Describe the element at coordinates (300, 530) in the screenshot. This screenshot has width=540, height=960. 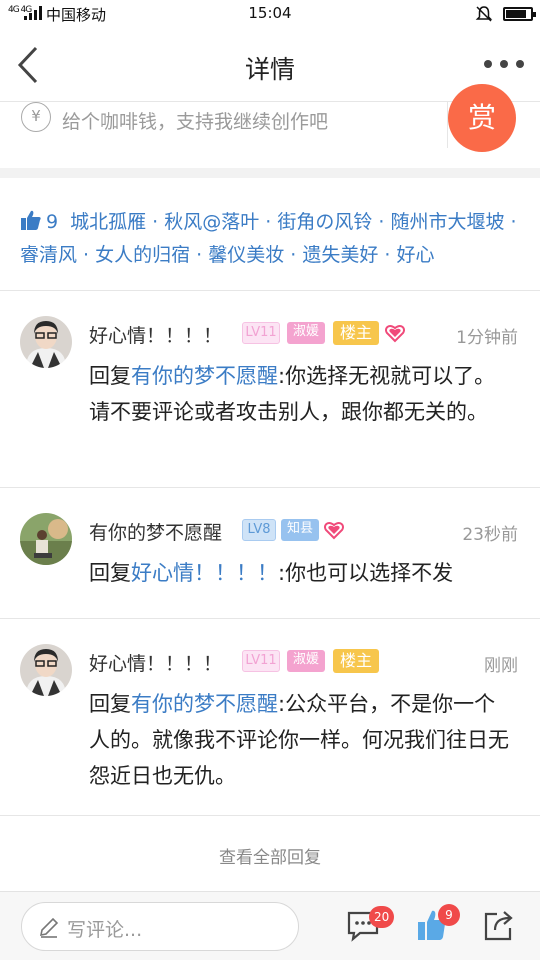
I see `title-badge: 知县` at that location.